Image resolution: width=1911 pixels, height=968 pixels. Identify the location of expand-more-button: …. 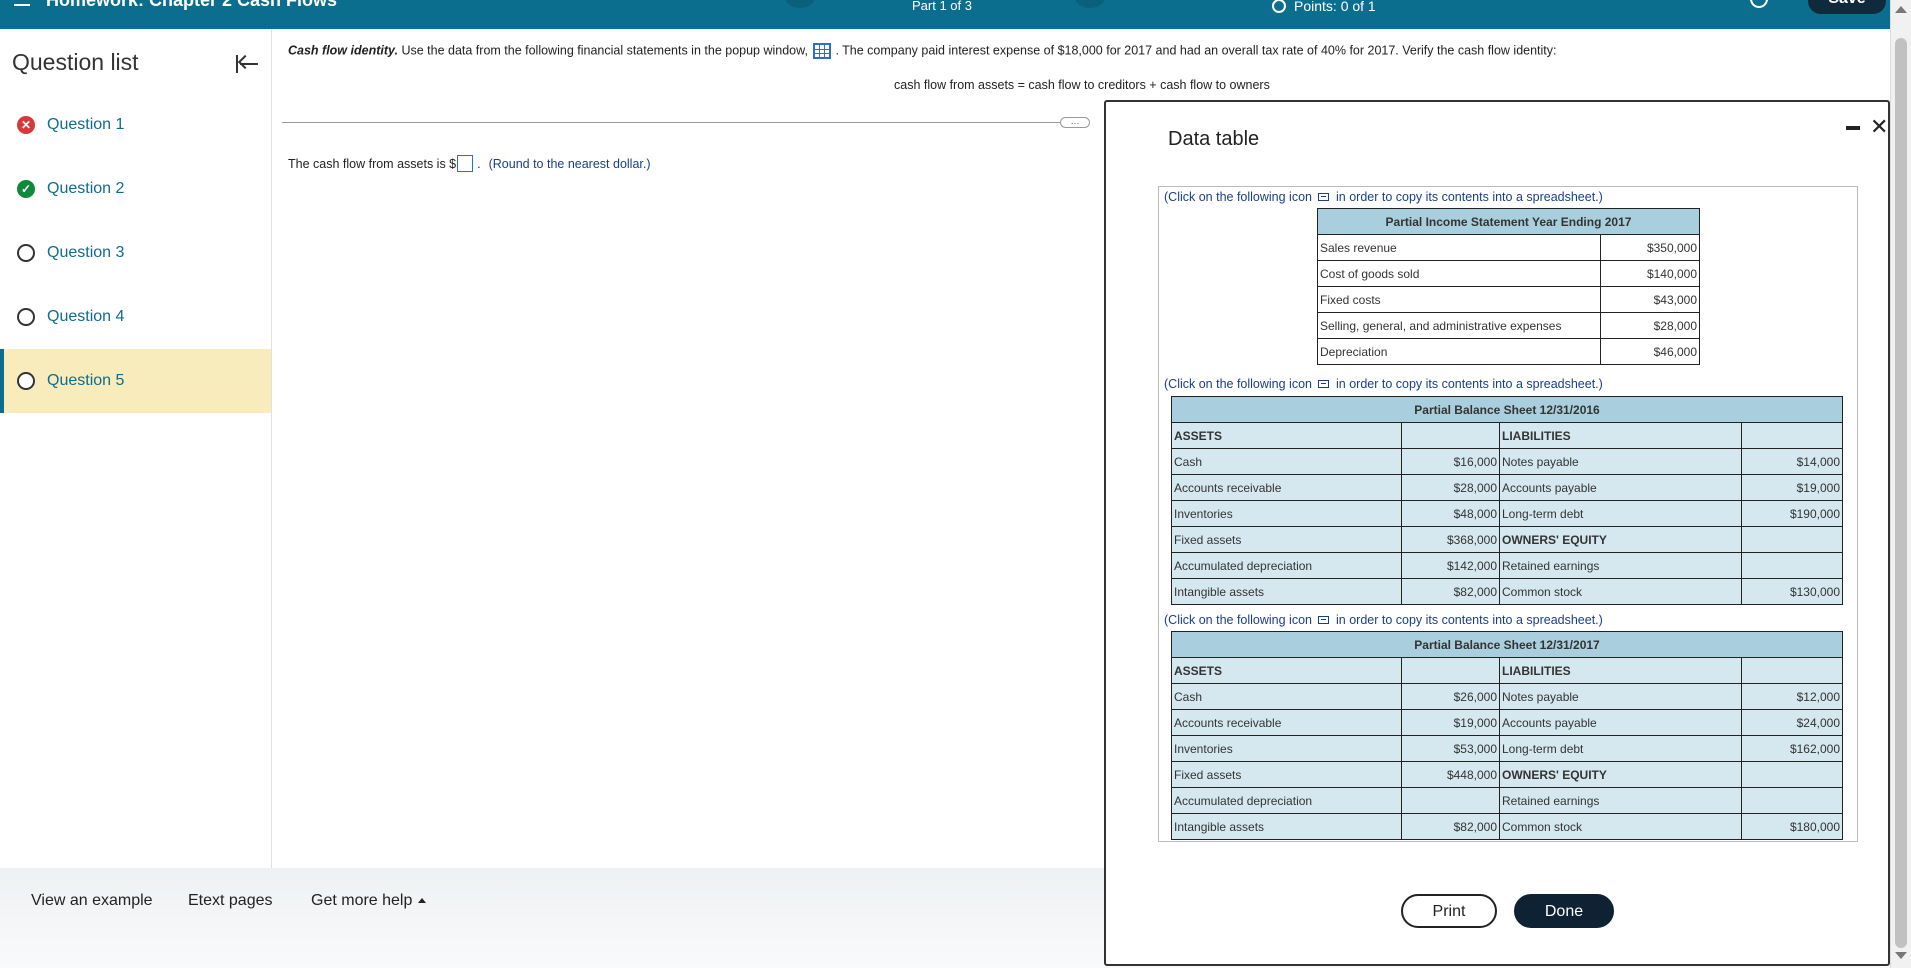
(1075, 122).